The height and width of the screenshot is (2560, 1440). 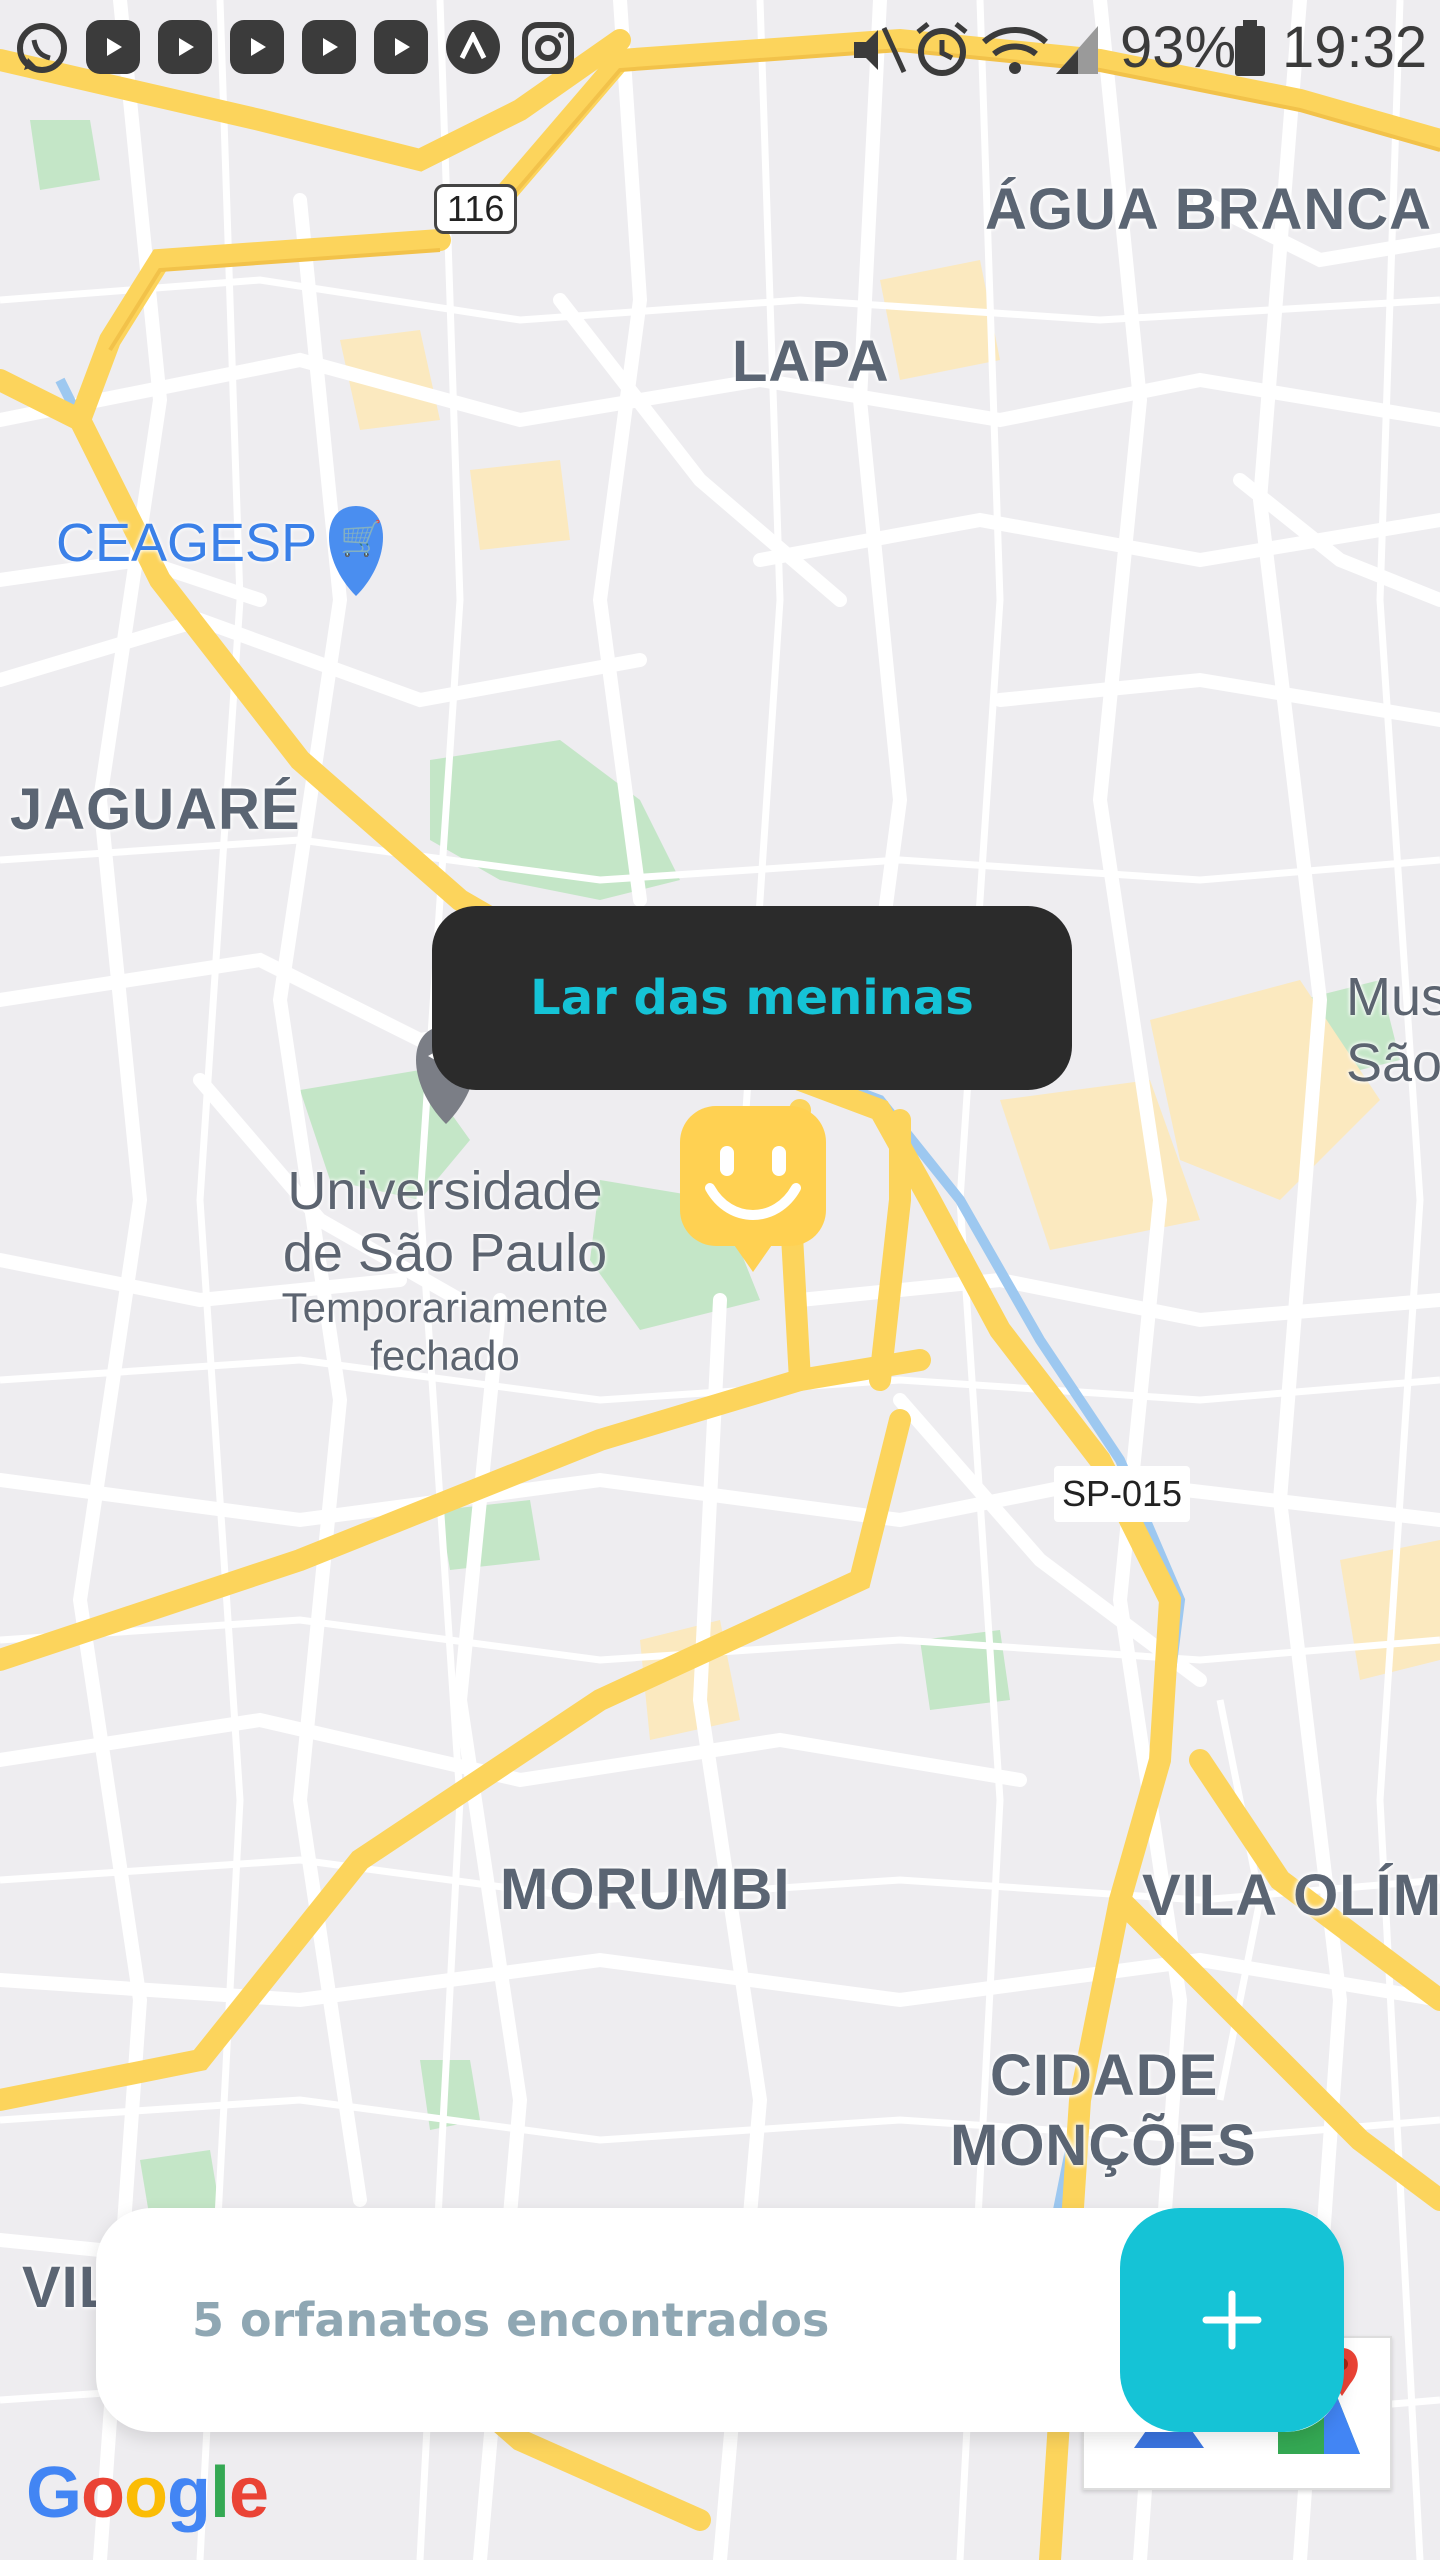 What do you see at coordinates (1355, 47) in the screenshot?
I see `clock: 19:32` at bounding box center [1355, 47].